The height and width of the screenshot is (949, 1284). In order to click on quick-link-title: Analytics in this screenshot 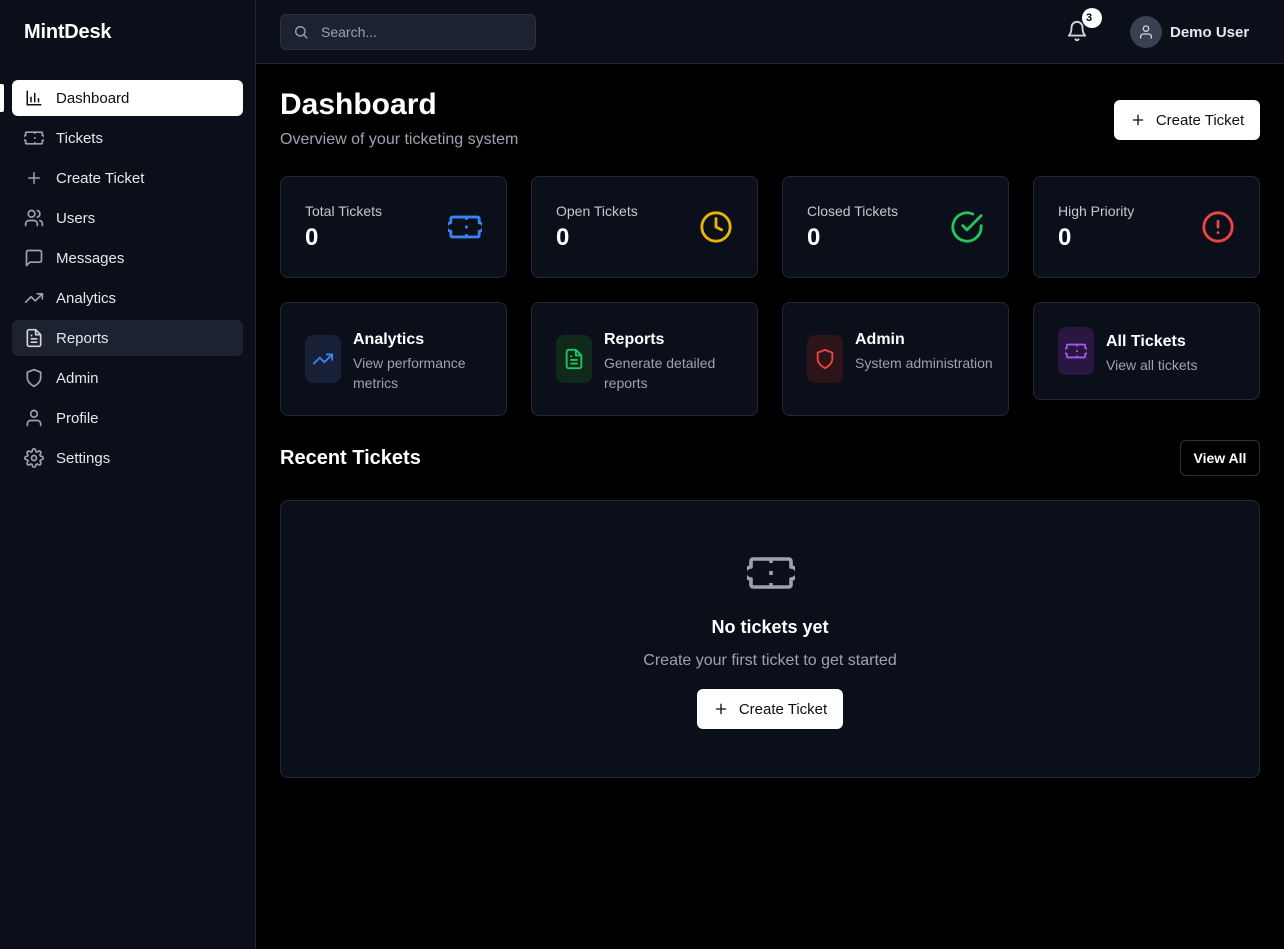, I will do `click(389, 339)`.